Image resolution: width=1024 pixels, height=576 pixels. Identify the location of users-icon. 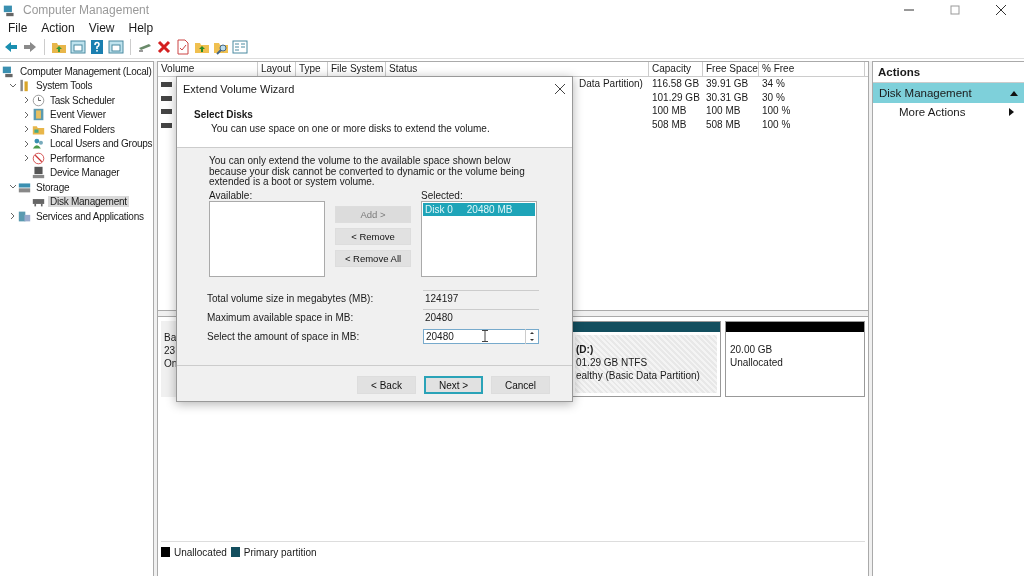
(38, 144).